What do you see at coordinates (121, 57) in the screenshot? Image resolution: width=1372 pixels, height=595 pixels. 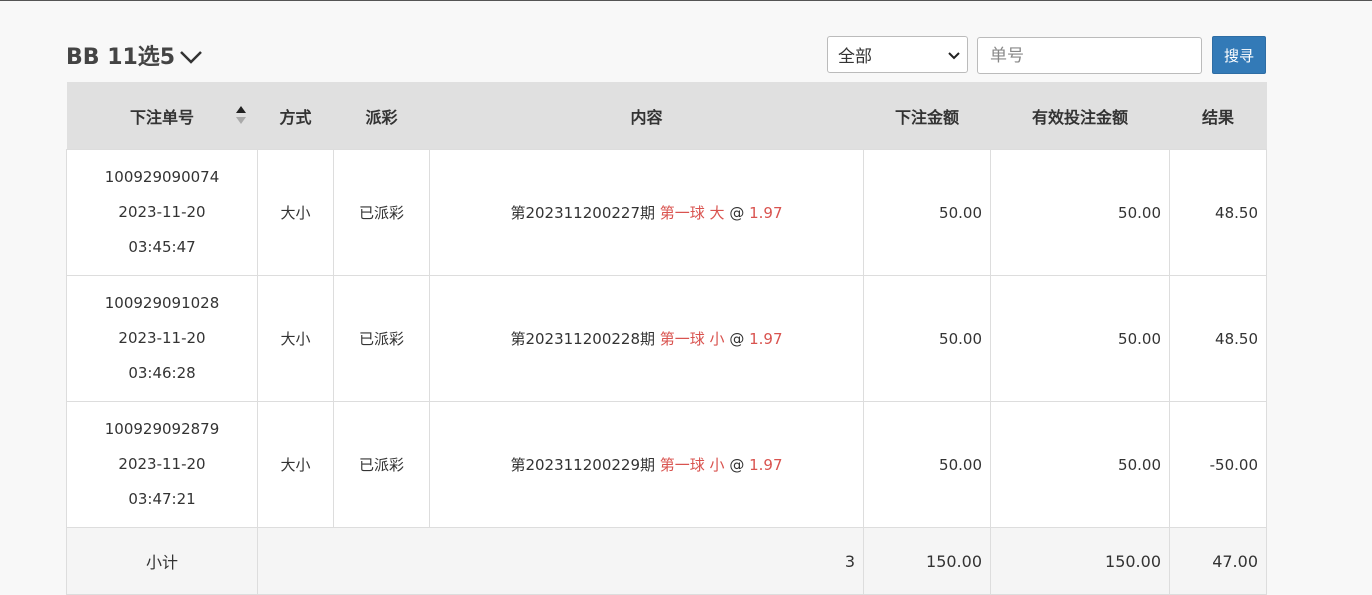 I see `page-title: BB 11选5` at bounding box center [121, 57].